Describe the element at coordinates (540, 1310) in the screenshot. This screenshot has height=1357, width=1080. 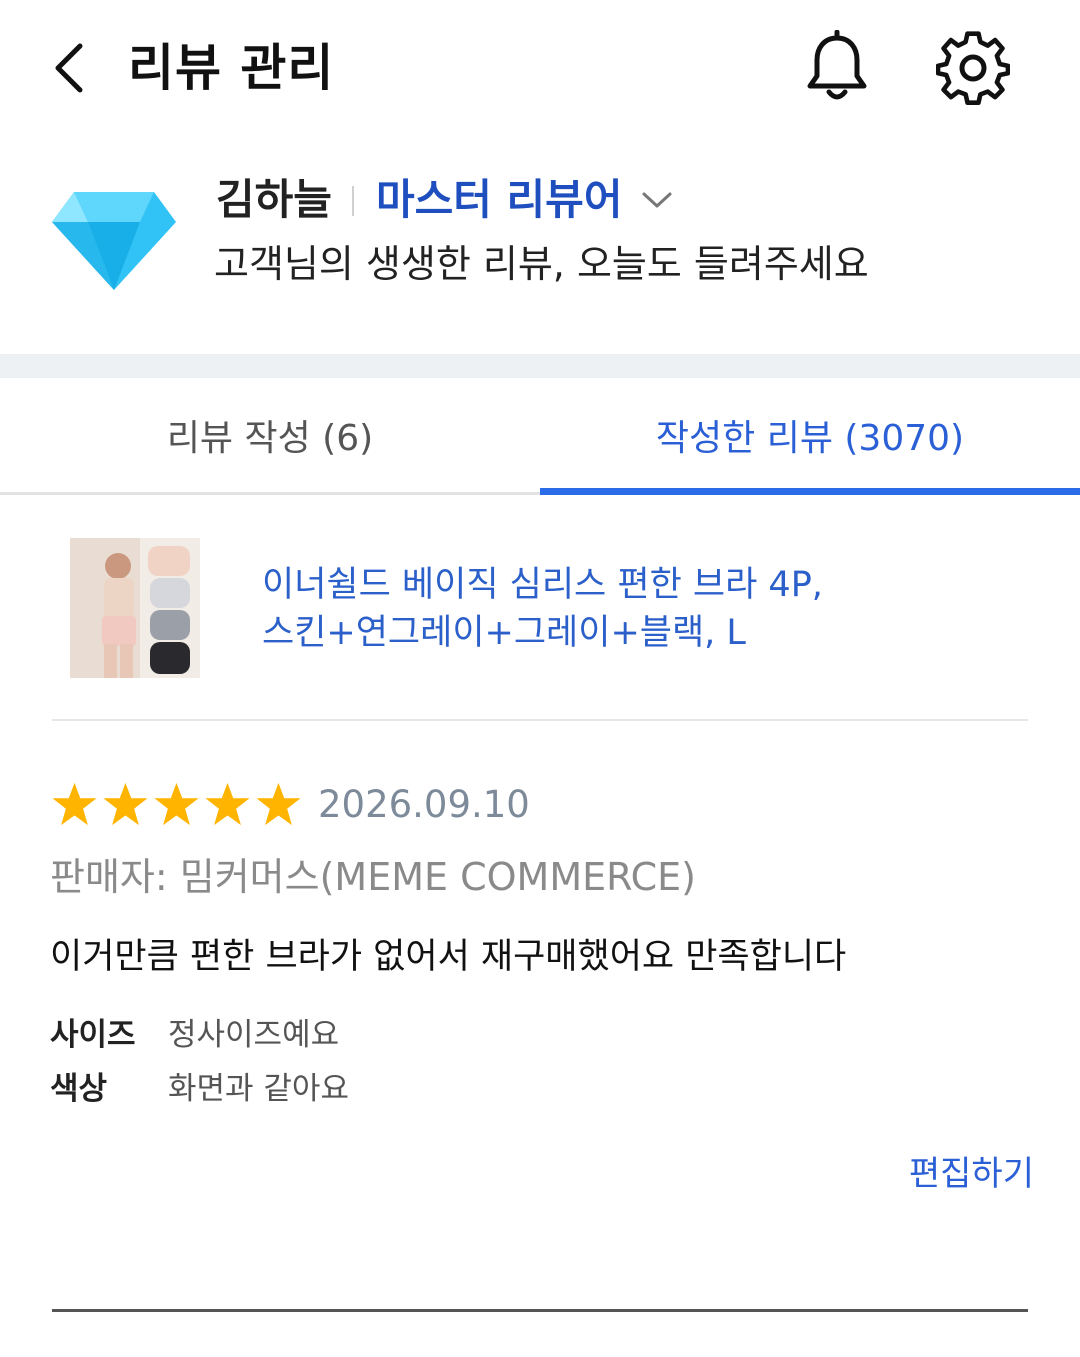
I see `divider` at that location.